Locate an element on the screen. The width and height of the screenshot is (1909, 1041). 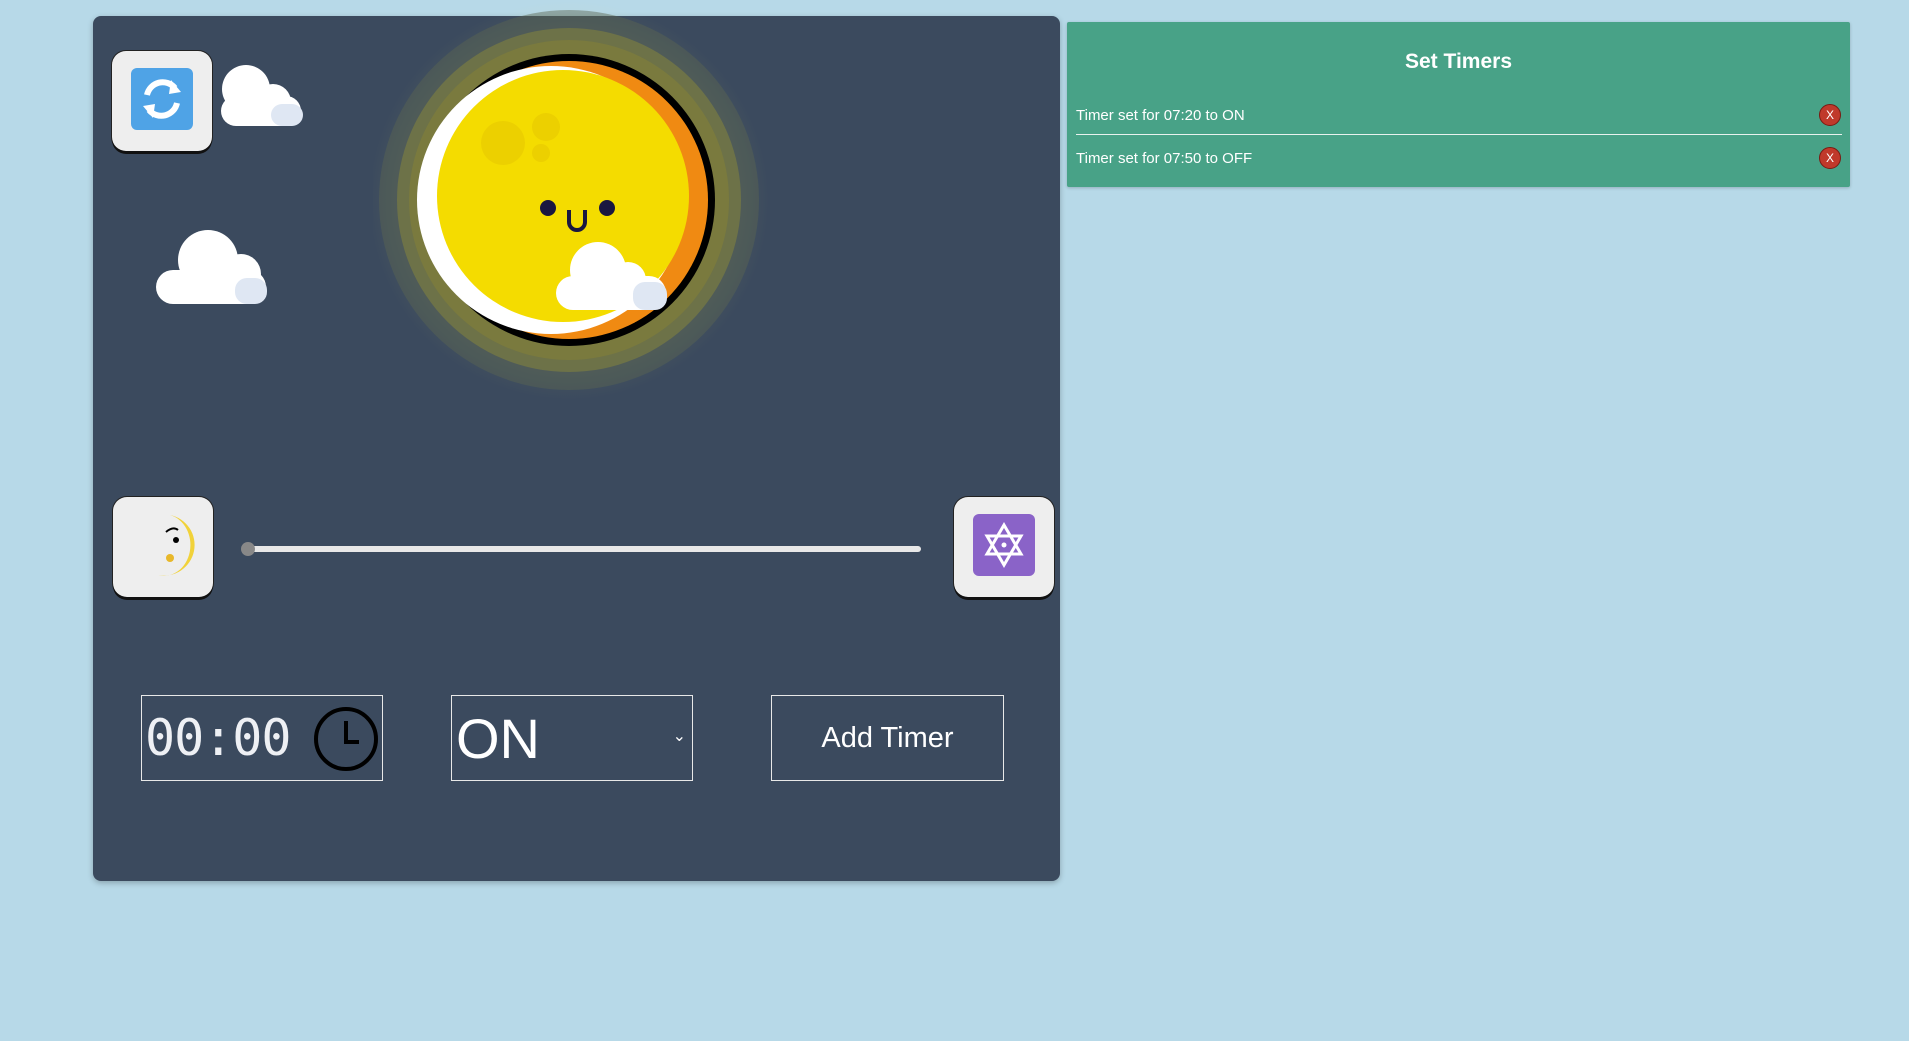
mode-select: ON ⌄ is located at coordinates (572, 738).